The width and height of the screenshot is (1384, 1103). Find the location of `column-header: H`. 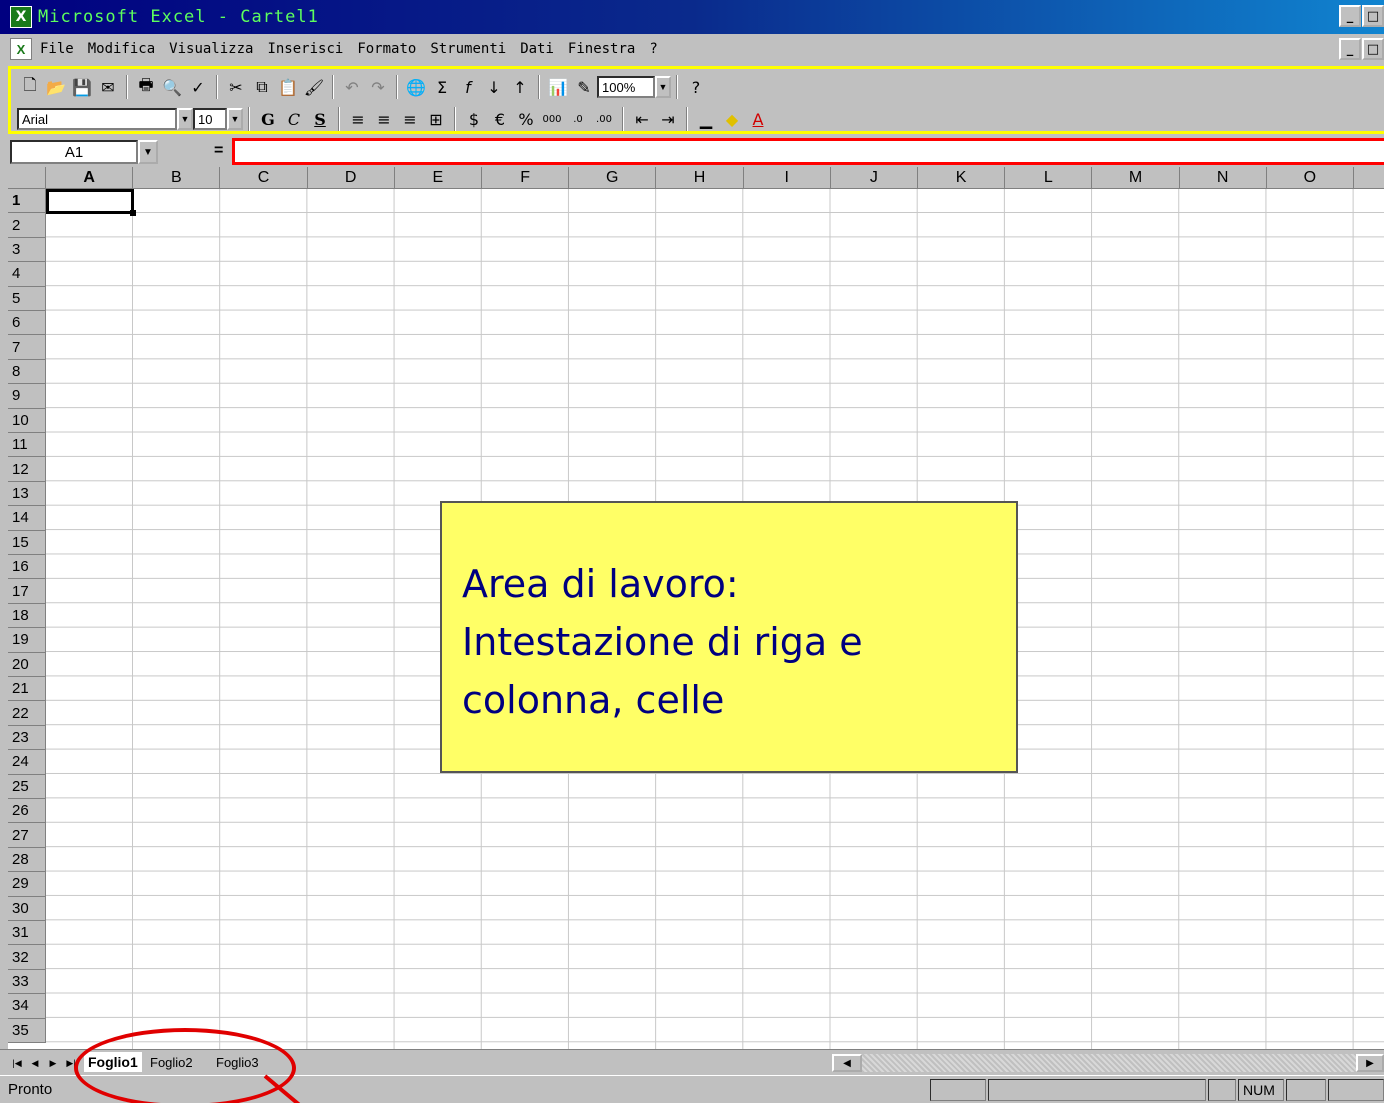

column-header: H is located at coordinates (700, 178).